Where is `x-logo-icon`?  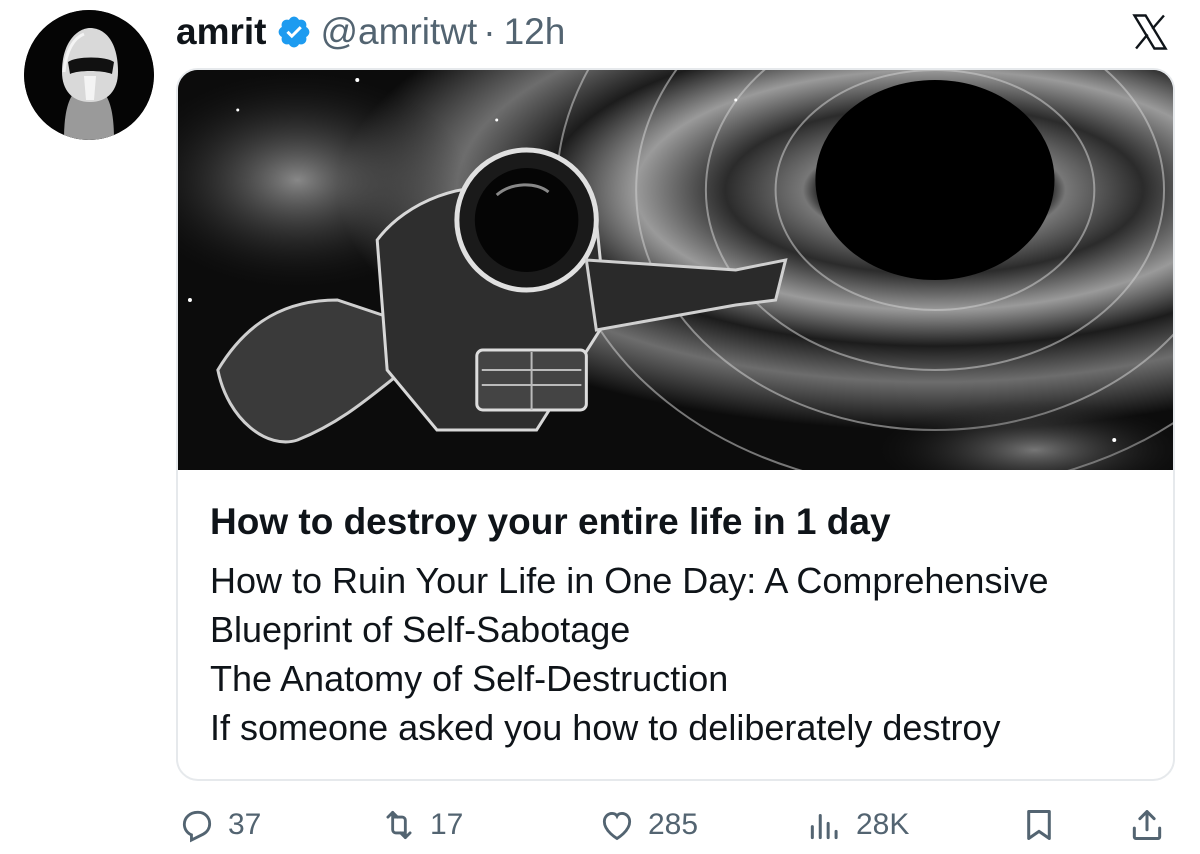
x-logo-icon is located at coordinates (1150, 32).